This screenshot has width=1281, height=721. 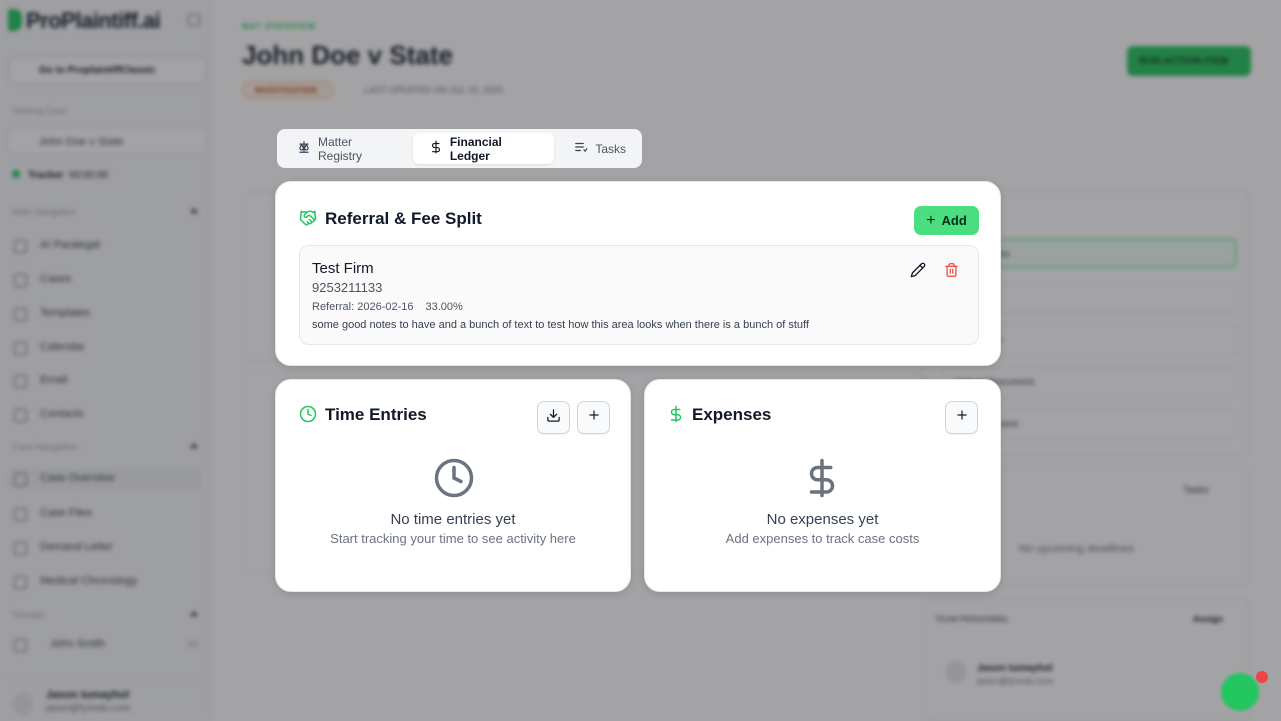 What do you see at coordinates (376, 414) in the screenshot?
I see `time-entries-title: Time Entries` at bounding box center [376, 414].